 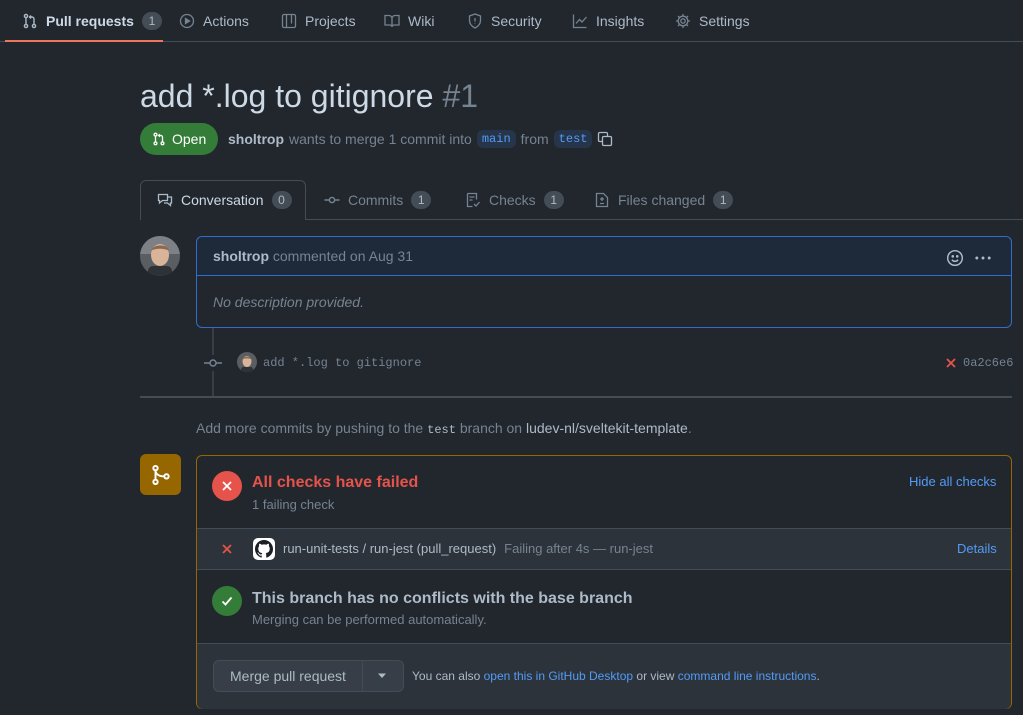 I want to click on merge-pull-request-button: Merge pull request, so click(x=288, y=676).